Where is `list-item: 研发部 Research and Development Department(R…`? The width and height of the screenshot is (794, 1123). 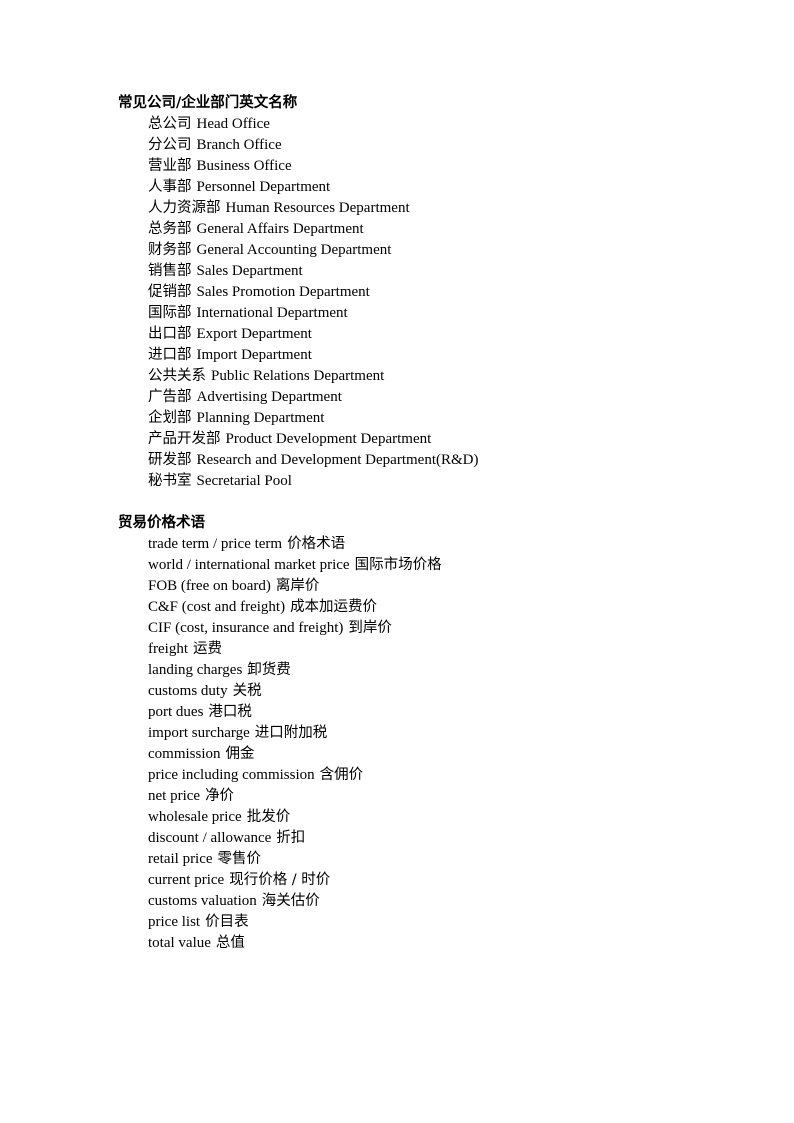
list-item: 研发部 Research and Development Department(R… is located at coordinates (413, 460).